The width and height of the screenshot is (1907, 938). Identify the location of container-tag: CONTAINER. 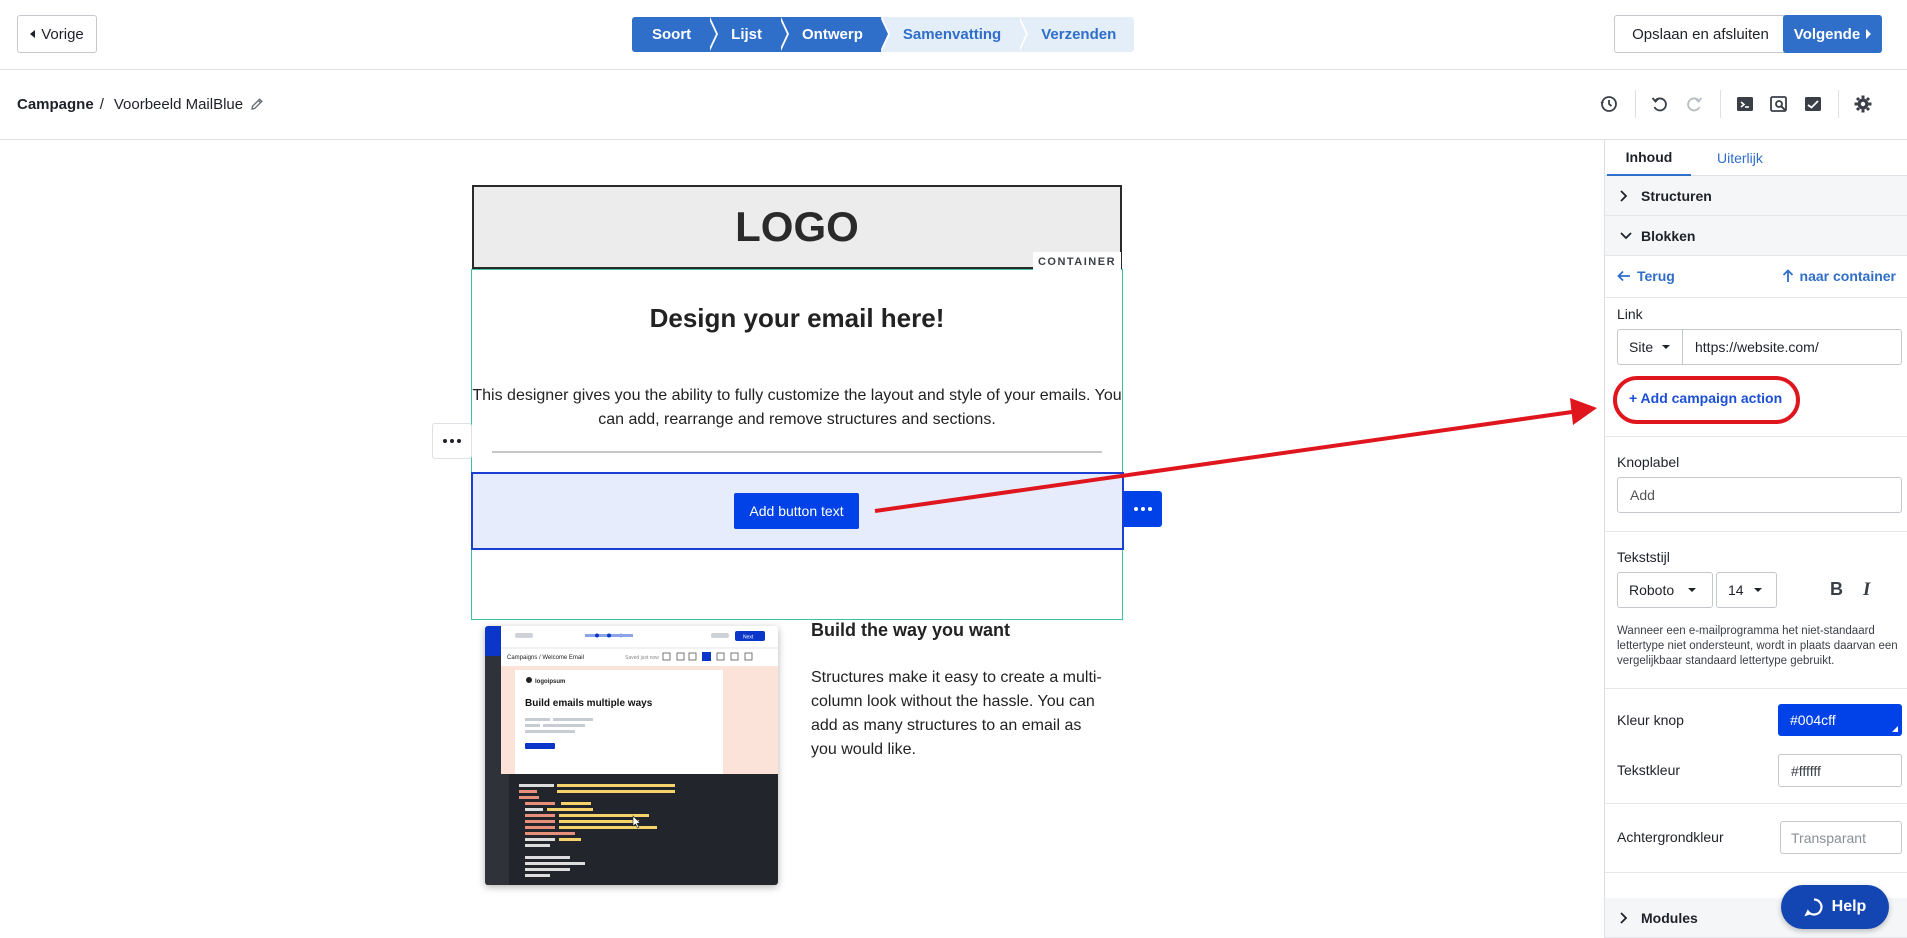
(1077, 262).